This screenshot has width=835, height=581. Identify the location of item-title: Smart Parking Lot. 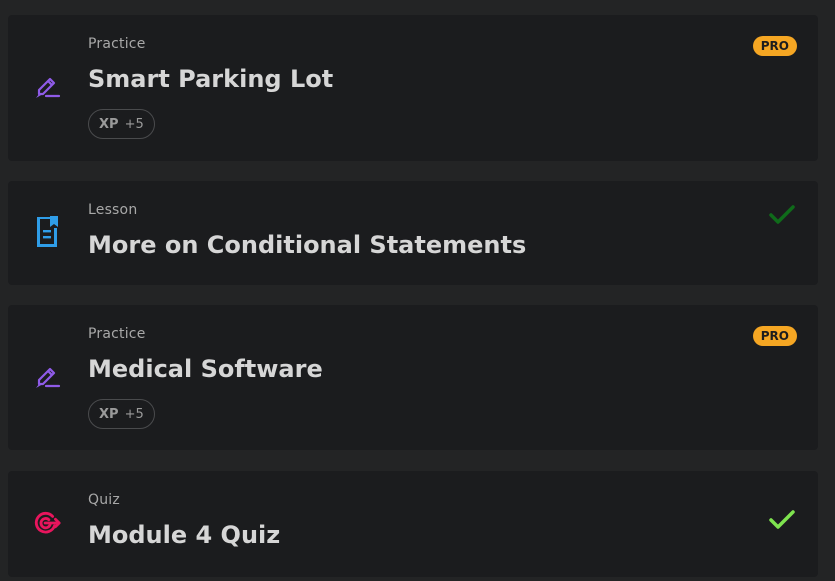
(210, 79).